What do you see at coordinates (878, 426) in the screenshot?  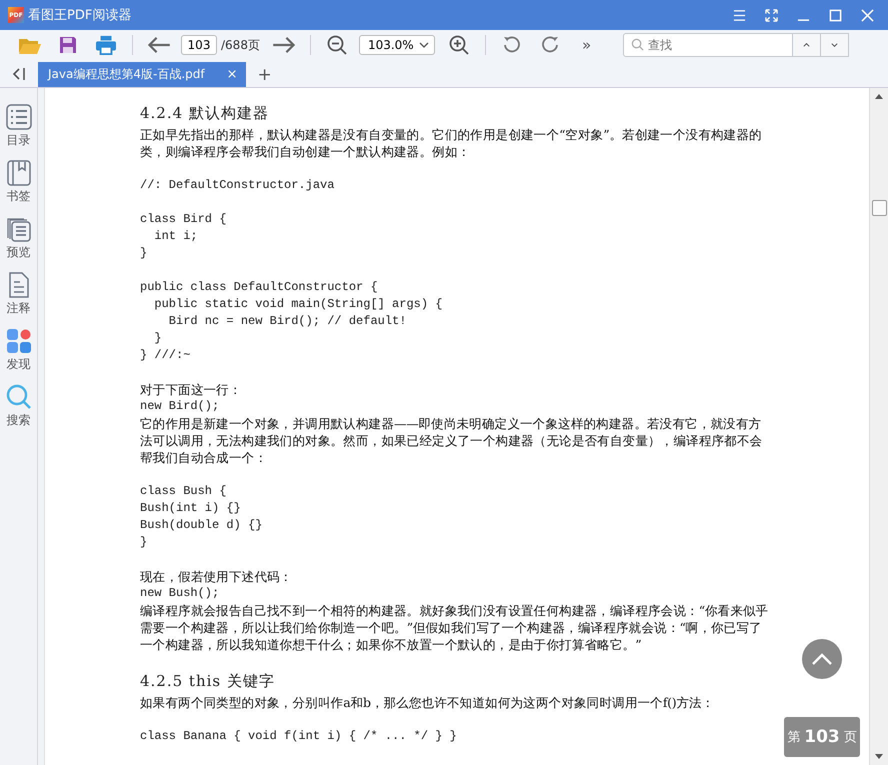 I see `scrollbar` at bounding box center [878, 426].